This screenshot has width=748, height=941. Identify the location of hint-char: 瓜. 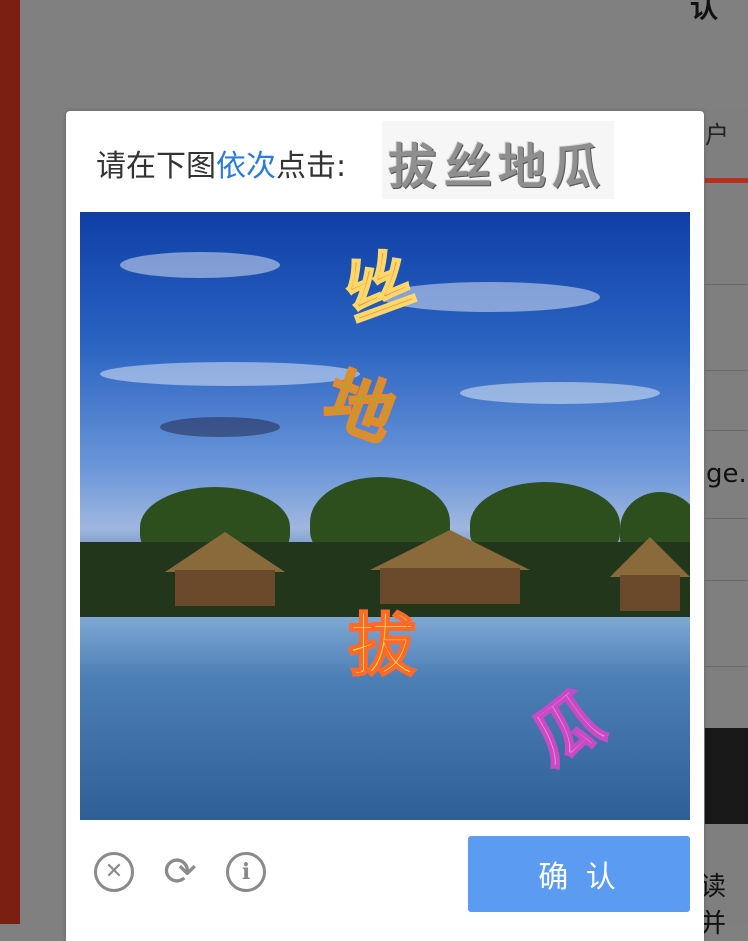
(576, 167).